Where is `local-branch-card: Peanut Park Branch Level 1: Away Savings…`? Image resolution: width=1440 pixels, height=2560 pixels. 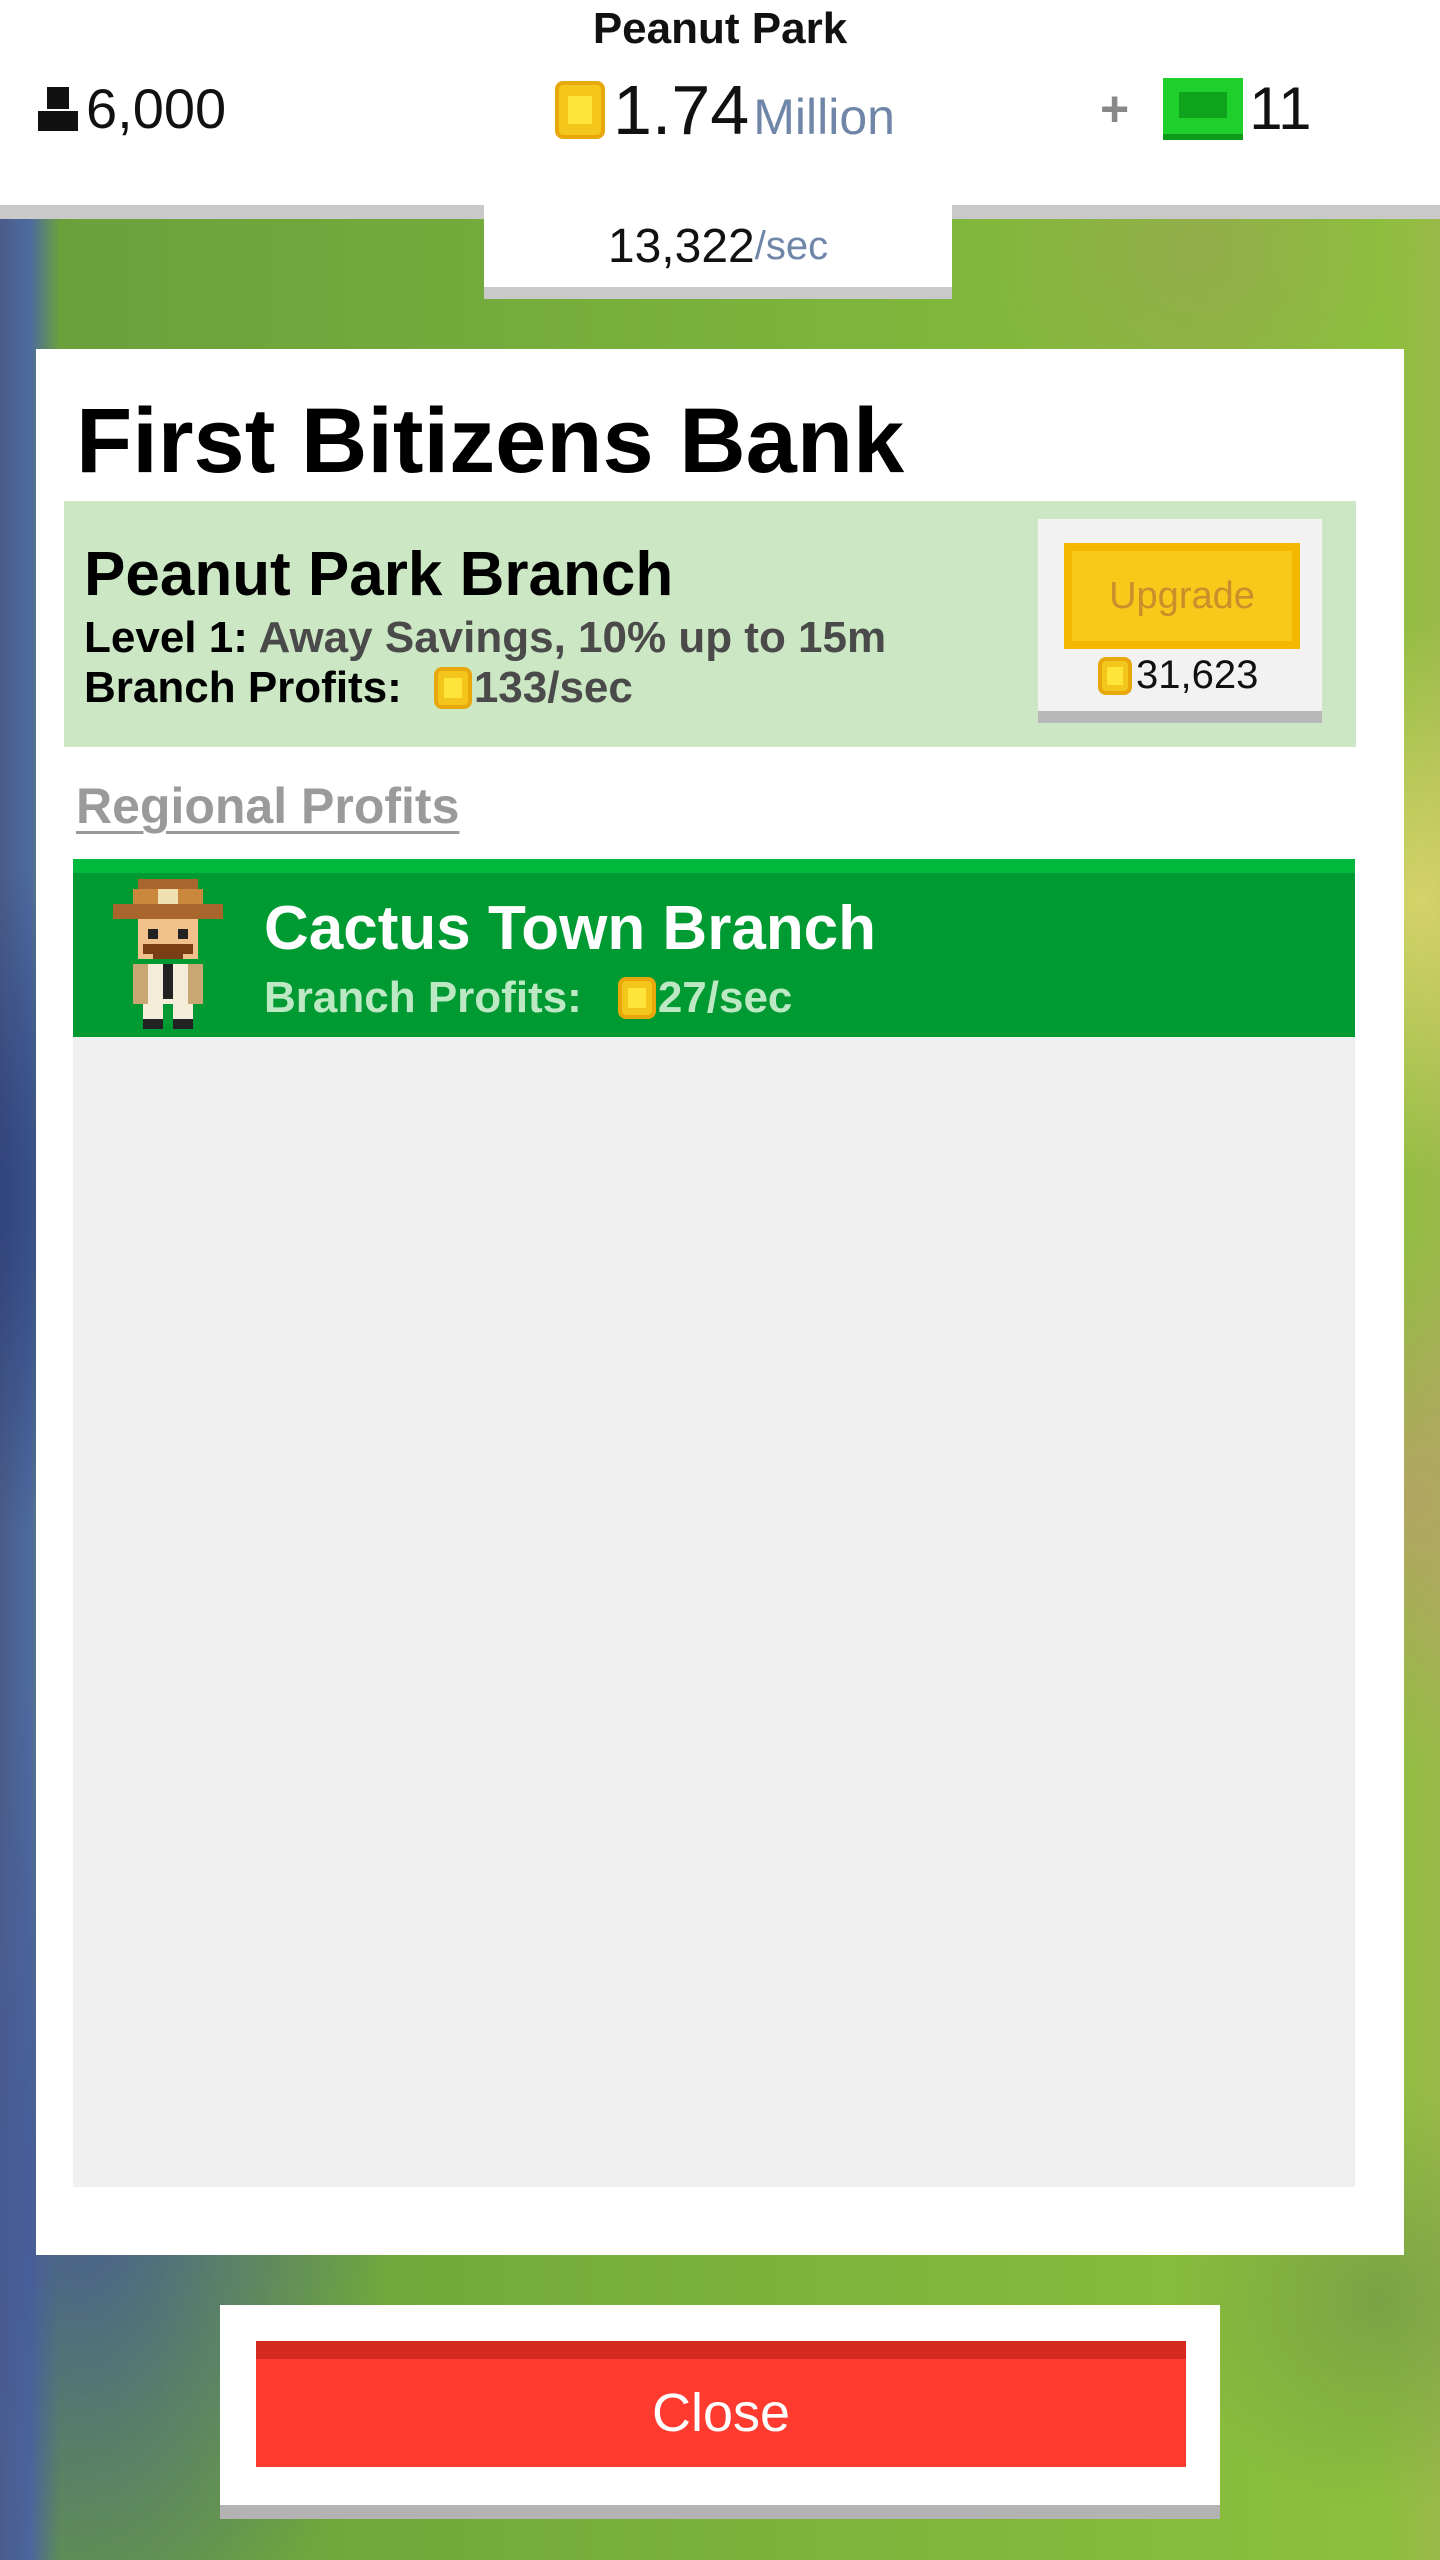 local-branch-card: Peanut Park Branch Level 1: Away Savings… is located at coordinates (710, 624).